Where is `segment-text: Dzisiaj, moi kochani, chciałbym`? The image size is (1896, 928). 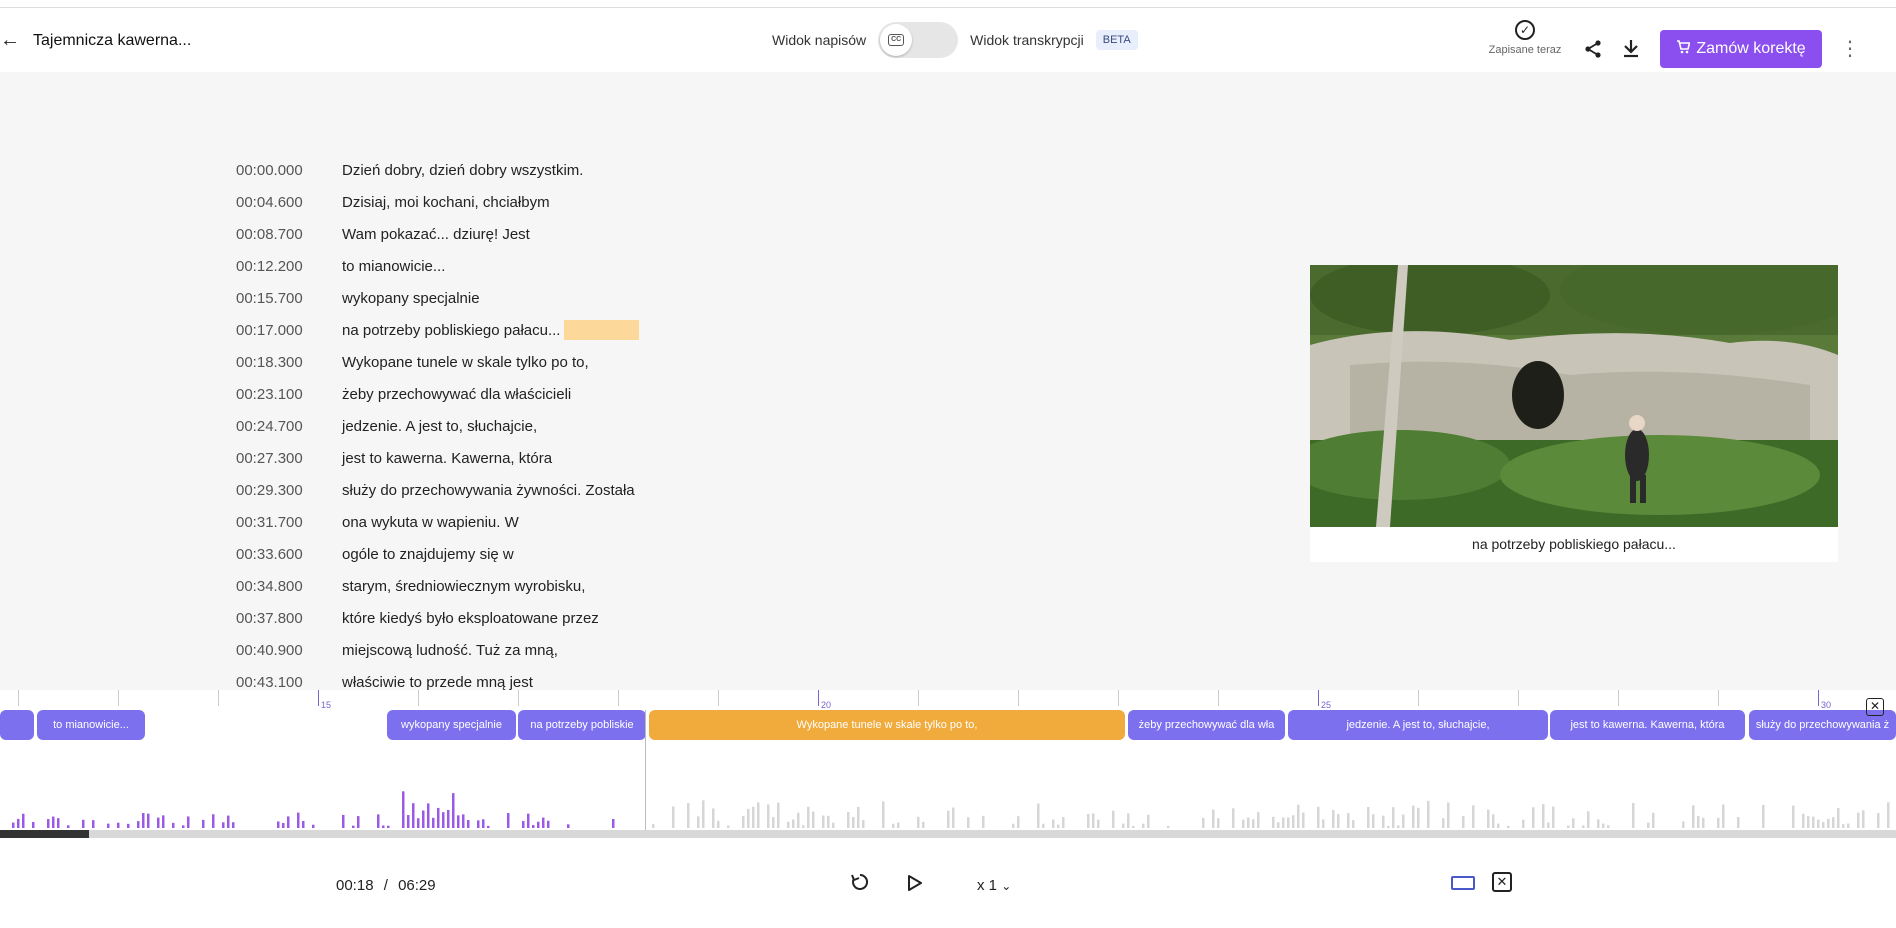
segment-text: Dzisiaj, moi kochani, chciałbym is located at coordinates (446, 202).